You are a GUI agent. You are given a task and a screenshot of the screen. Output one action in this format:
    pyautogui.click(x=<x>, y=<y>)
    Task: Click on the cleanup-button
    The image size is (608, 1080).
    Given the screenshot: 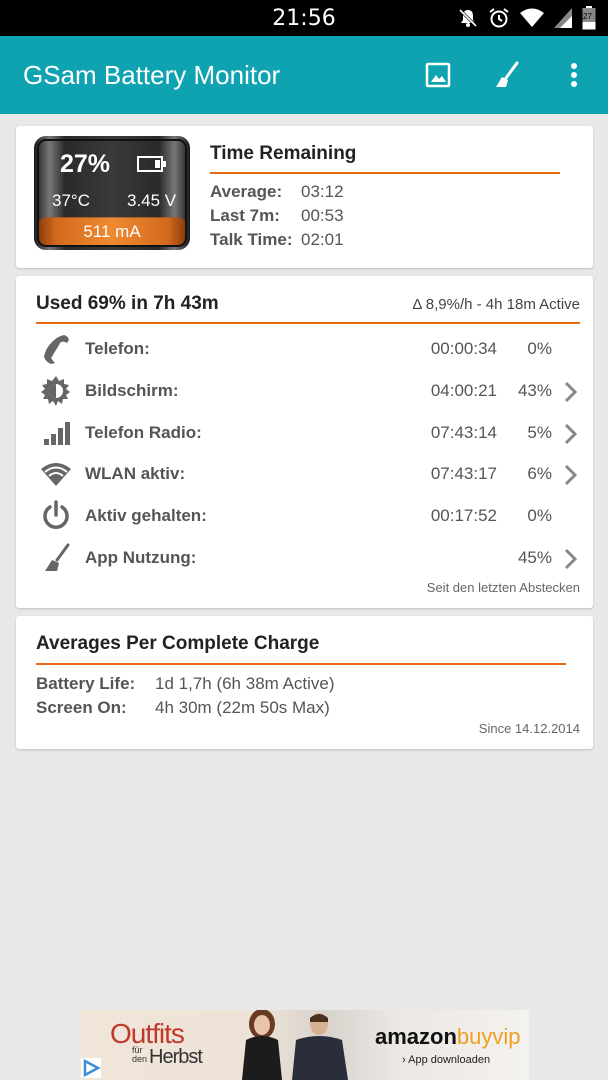 What is the action you would take?
    pyautogui.click(x=506, y=75)
    